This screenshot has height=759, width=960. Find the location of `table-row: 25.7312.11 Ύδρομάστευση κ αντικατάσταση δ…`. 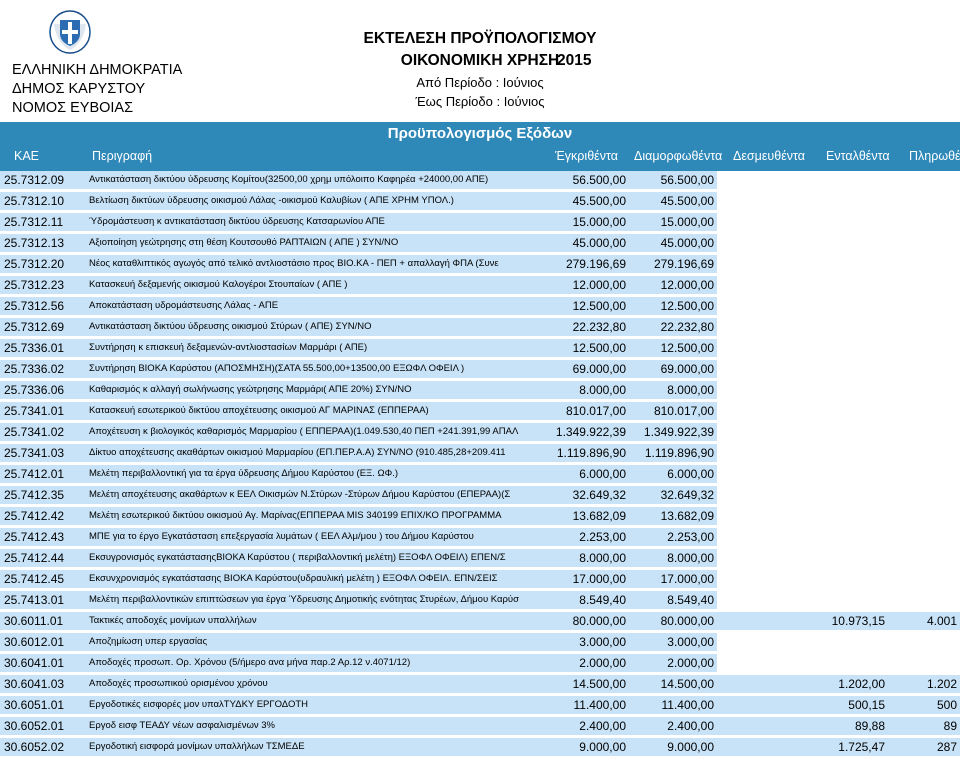

table-row: 25.7312.11 Ύδρομάστευση κ αντικατάσταση δ… is located at coordinates (480, 223).